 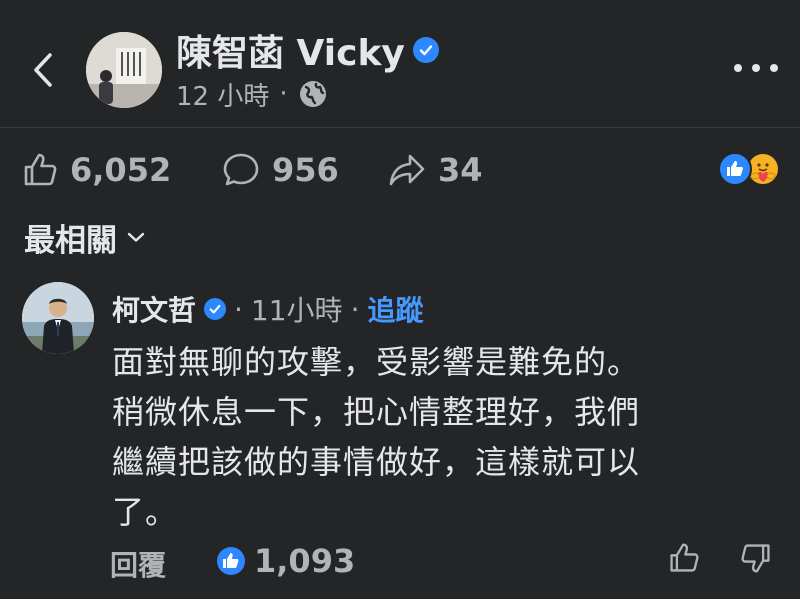 What do you see at coordinates (70, 240) in the screenshot?
I see `sort-label: 最相關` at bounding box center [70, 240].